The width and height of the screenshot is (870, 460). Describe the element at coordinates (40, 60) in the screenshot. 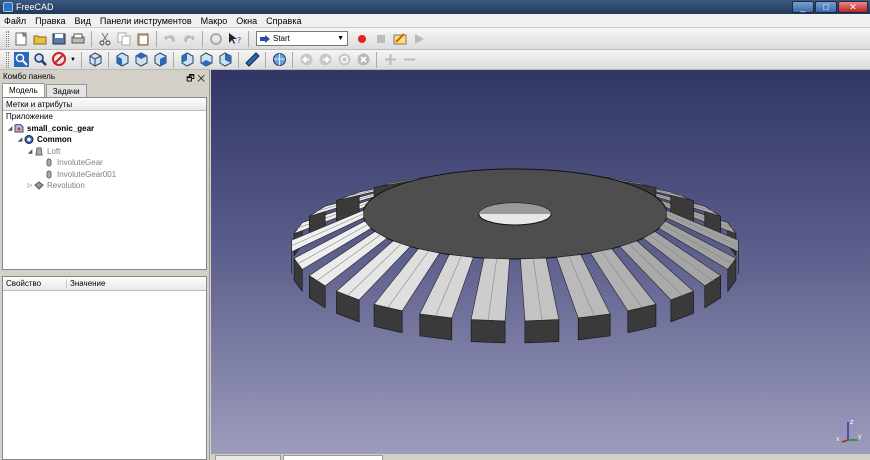

I see `fit-selection-icon` at that location.